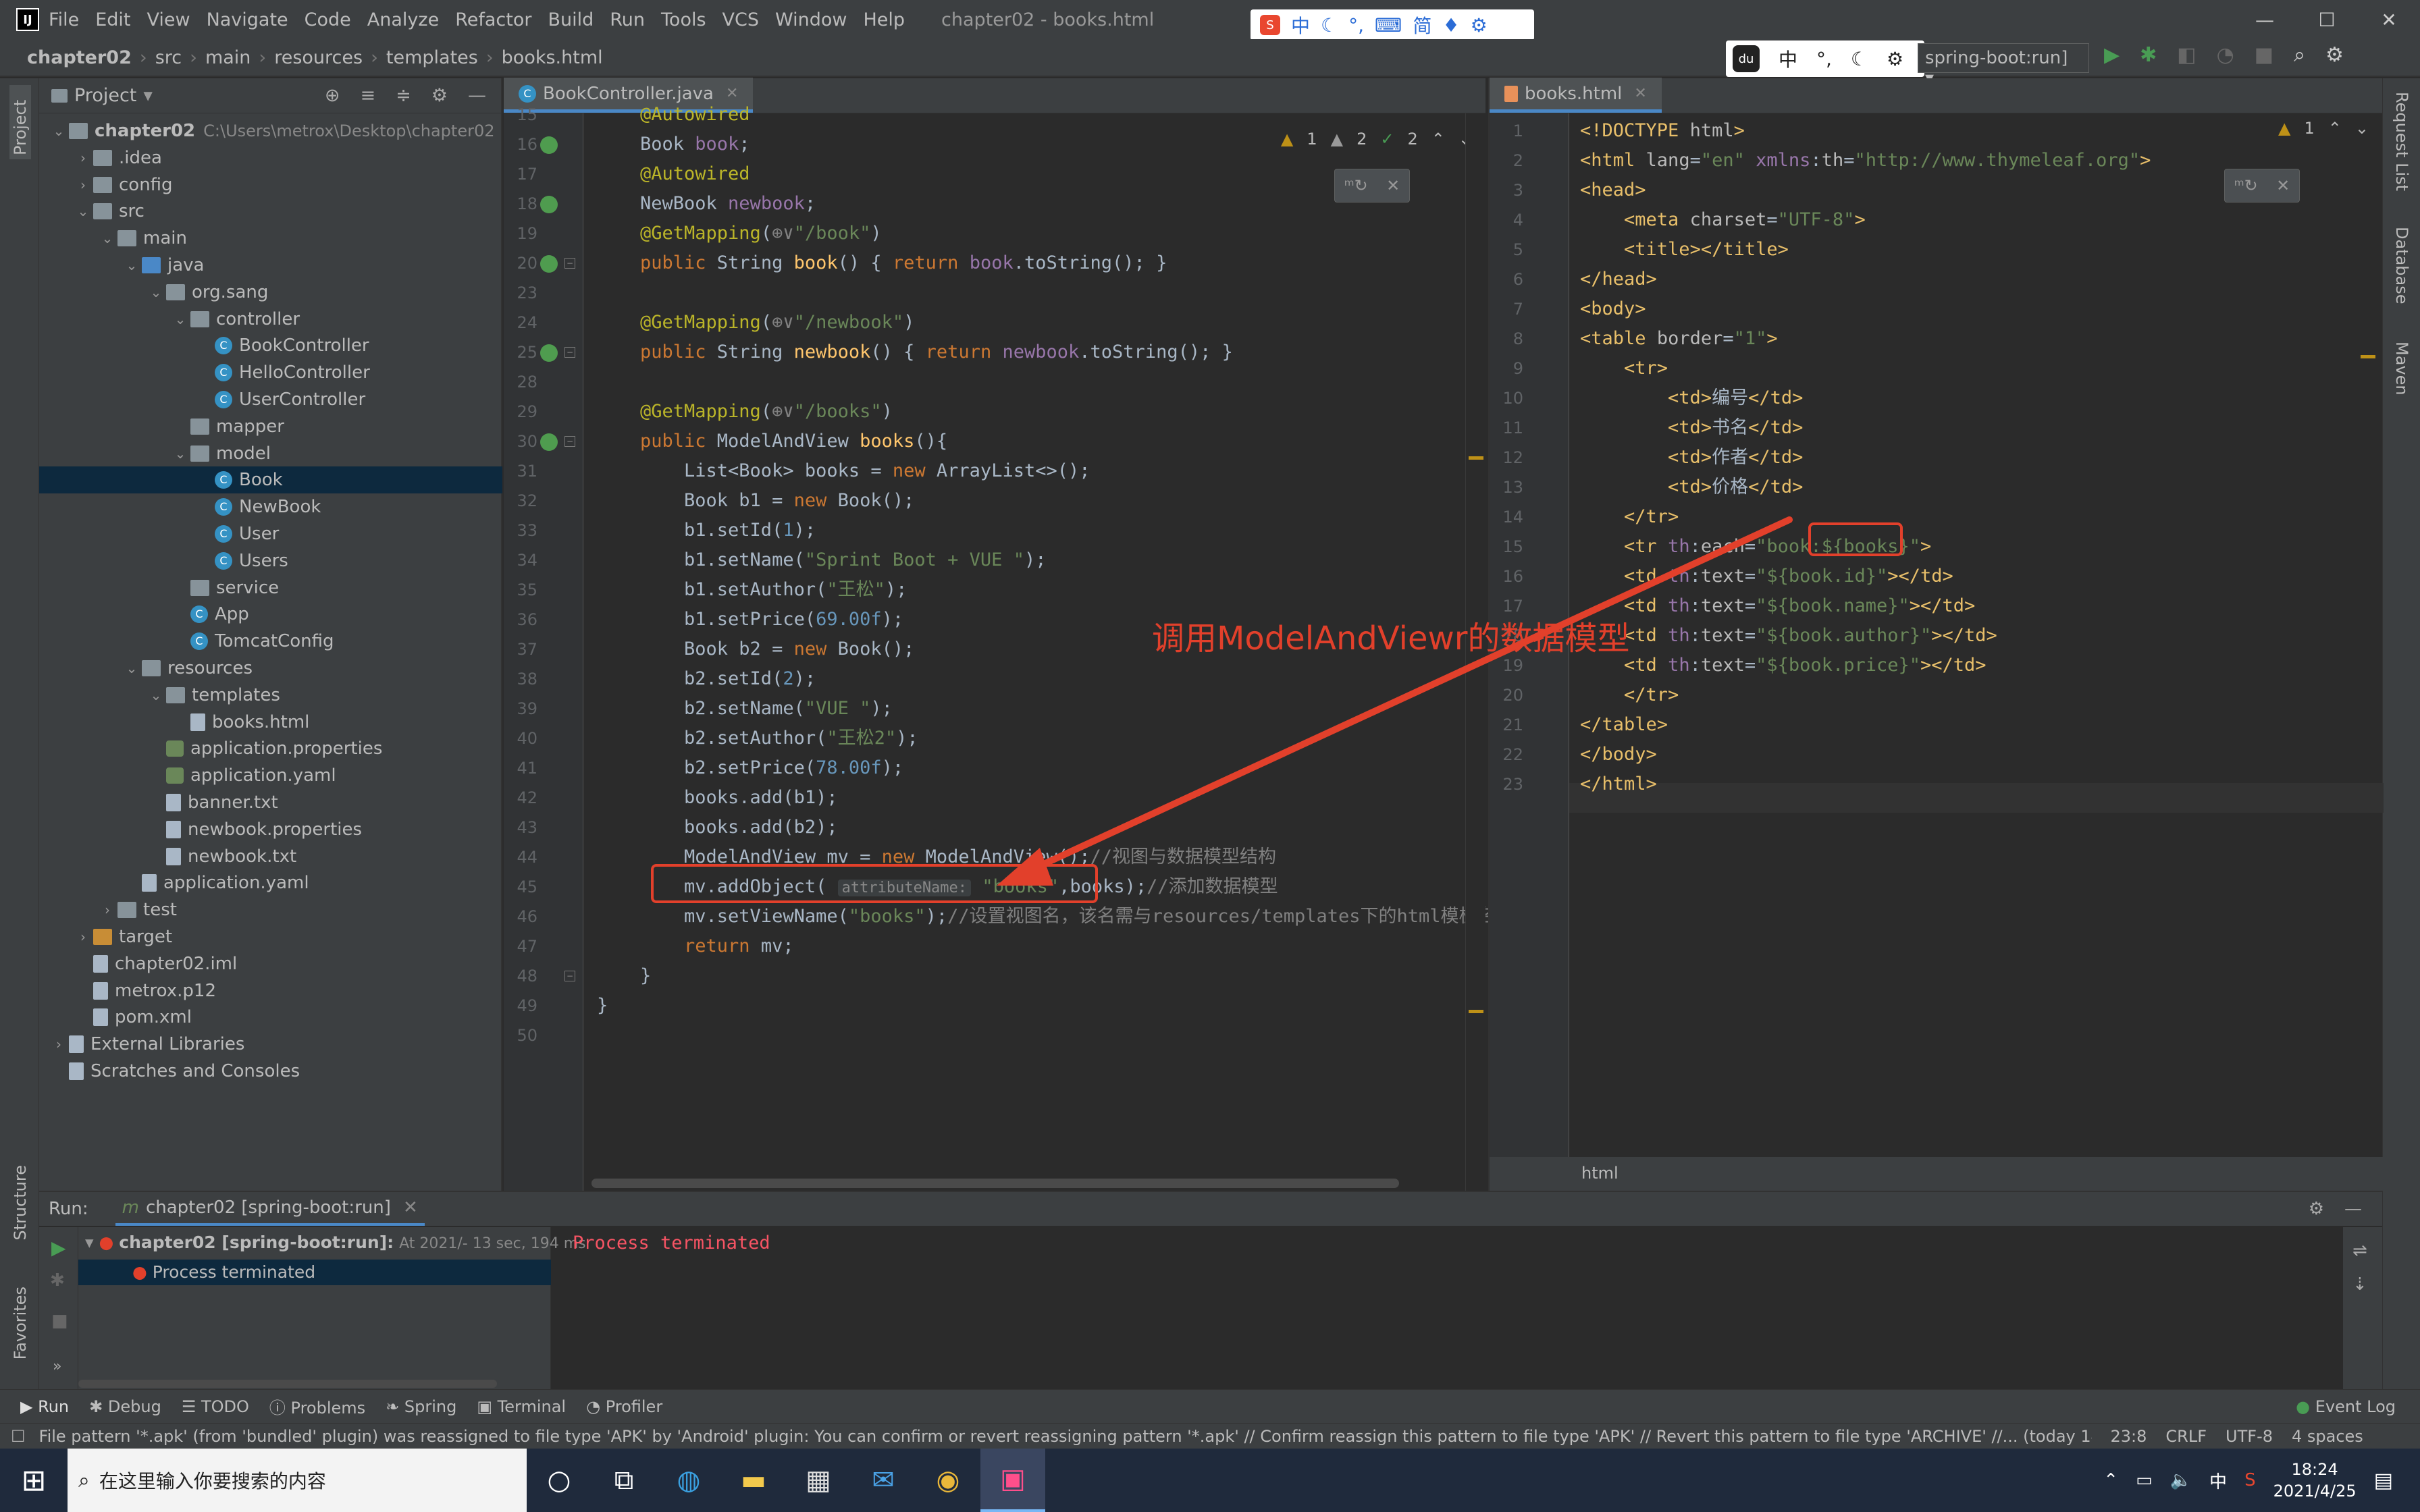 This screenshot has width=2420, height=1512. What do you see at coordinates (1376, 139) in the screenshot?
I see `inspection-widget: ▲1 ▲2 ✓2 ⌃ ⌄` at bounding box center [1376, 139].